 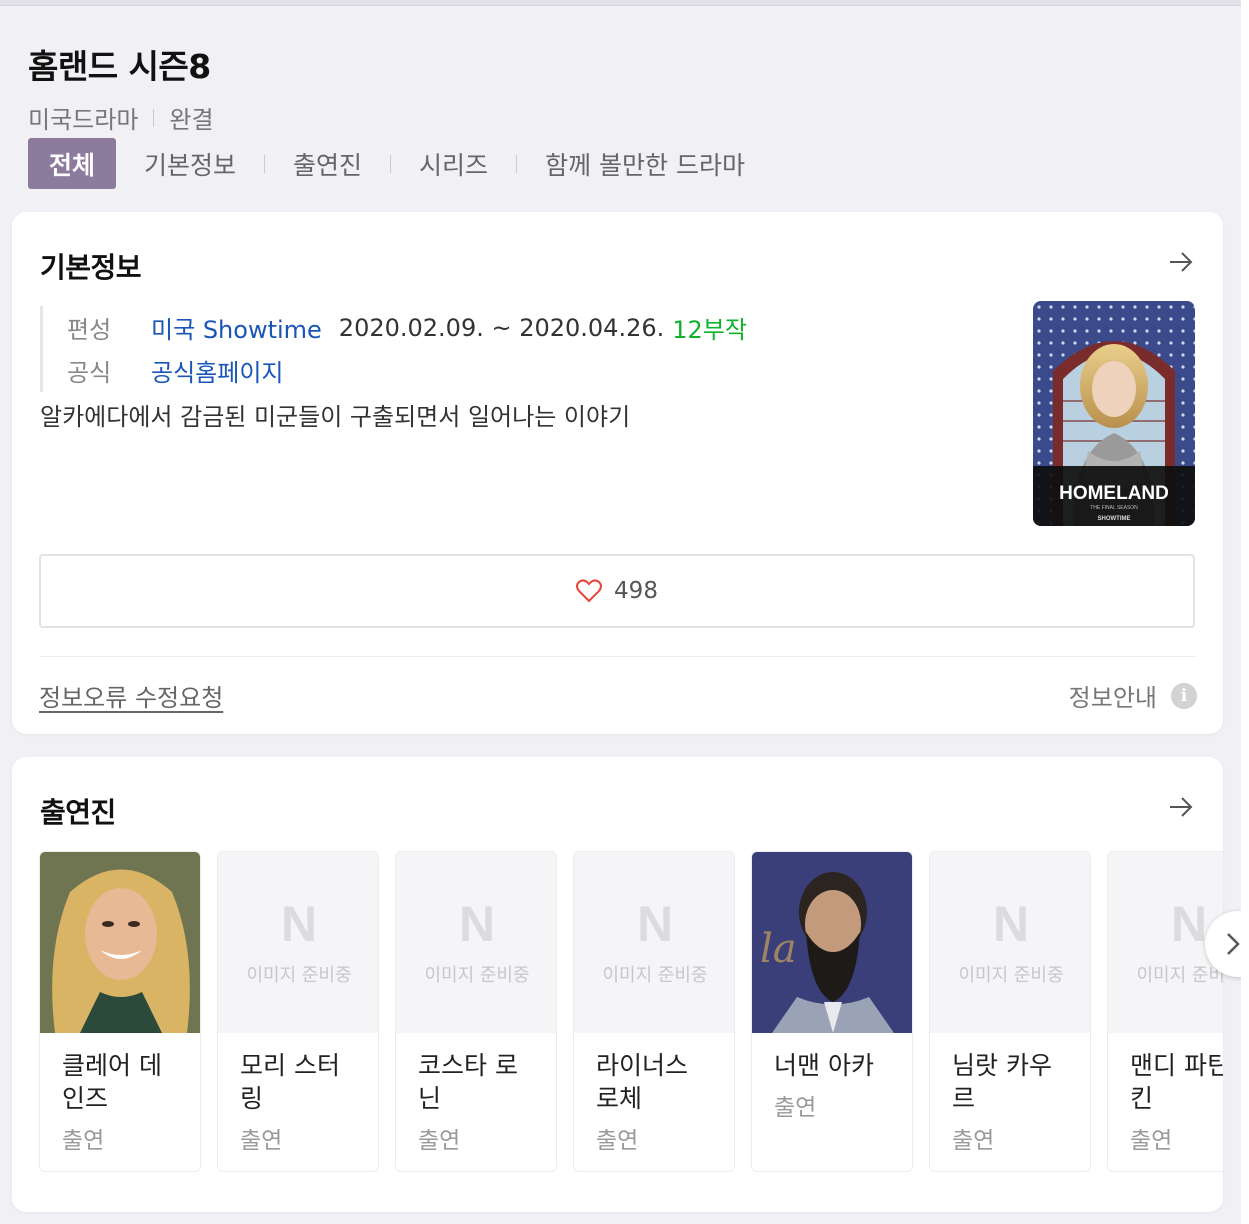 I want to click on official-row: 공식 공식홈페이지, so click(x=407, y=370).